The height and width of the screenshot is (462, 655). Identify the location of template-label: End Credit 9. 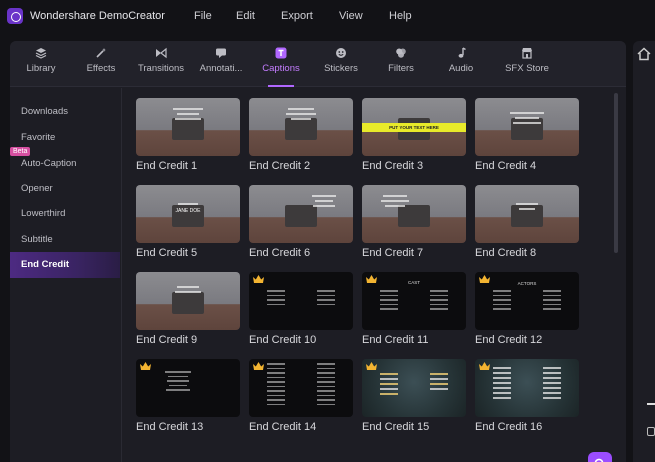
(167, 340).